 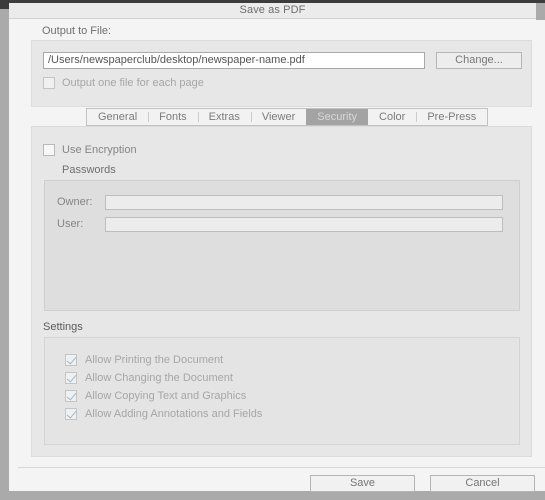 What do you see at coordinates (49, 150) in the screenshot?
I see `use-encryption-checkbox` at bounding box center [49, 150].